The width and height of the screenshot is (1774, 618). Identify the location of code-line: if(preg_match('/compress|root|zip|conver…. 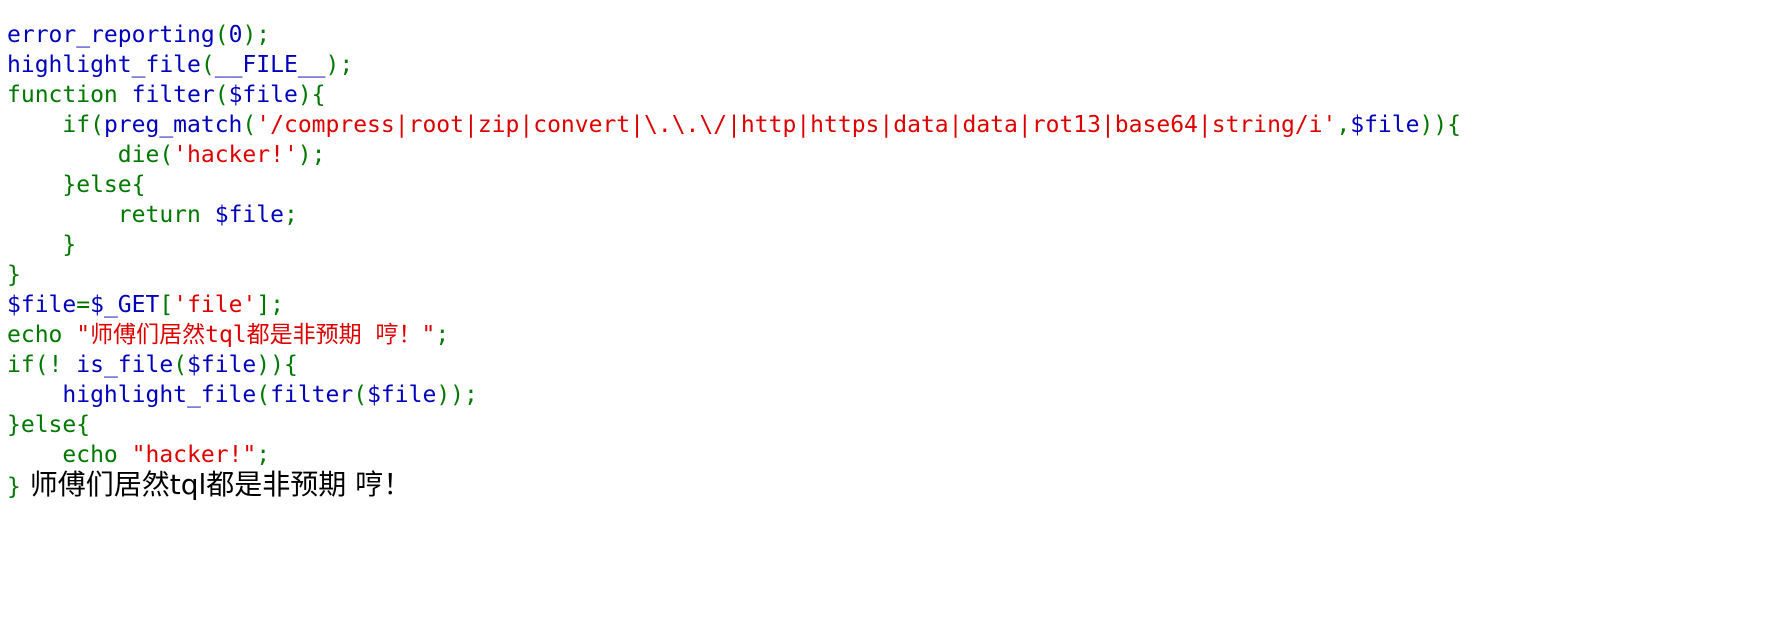
(887, 125).